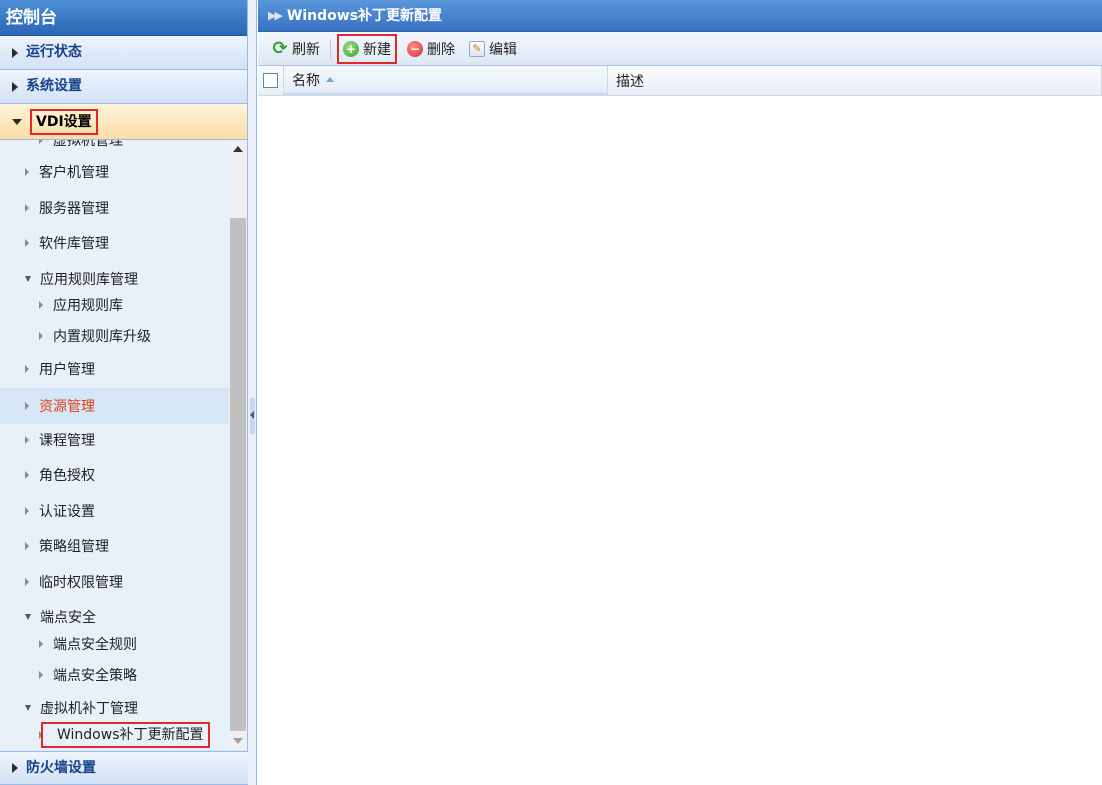  What do you see at coordinates (115, 546) in the screenshot?
I see `tree-item-policy-group: 策略组管理` at bounding box center [115, 546].